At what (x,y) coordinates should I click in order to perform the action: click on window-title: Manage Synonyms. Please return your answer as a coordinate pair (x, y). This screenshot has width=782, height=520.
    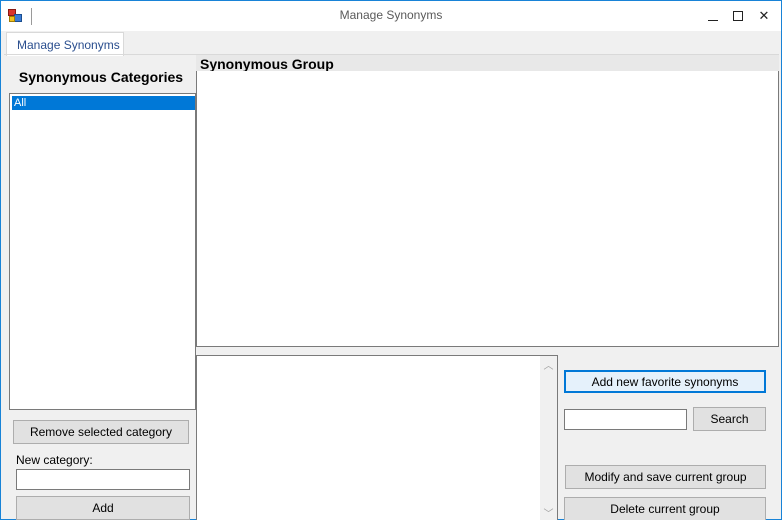
    Looking at the image, I should click on (391, 15).